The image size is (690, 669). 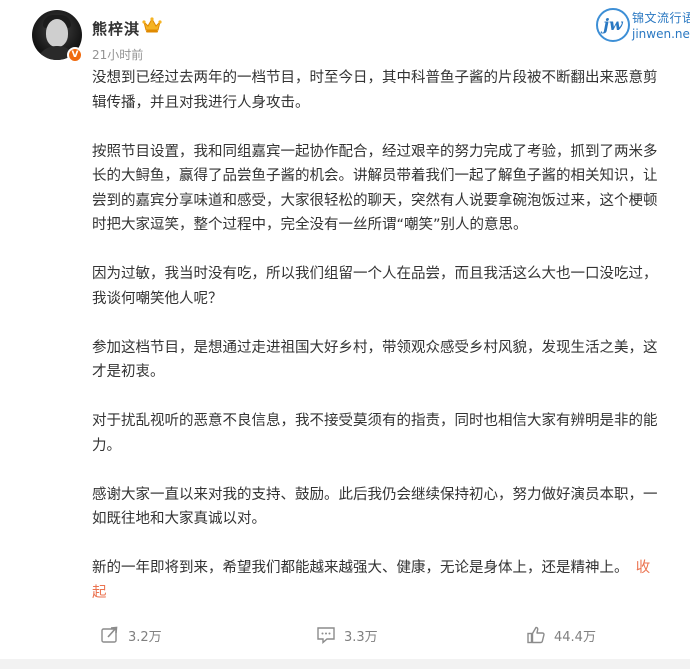 I want to click on repost-button: 3.2万, so click(x=131, y=635).